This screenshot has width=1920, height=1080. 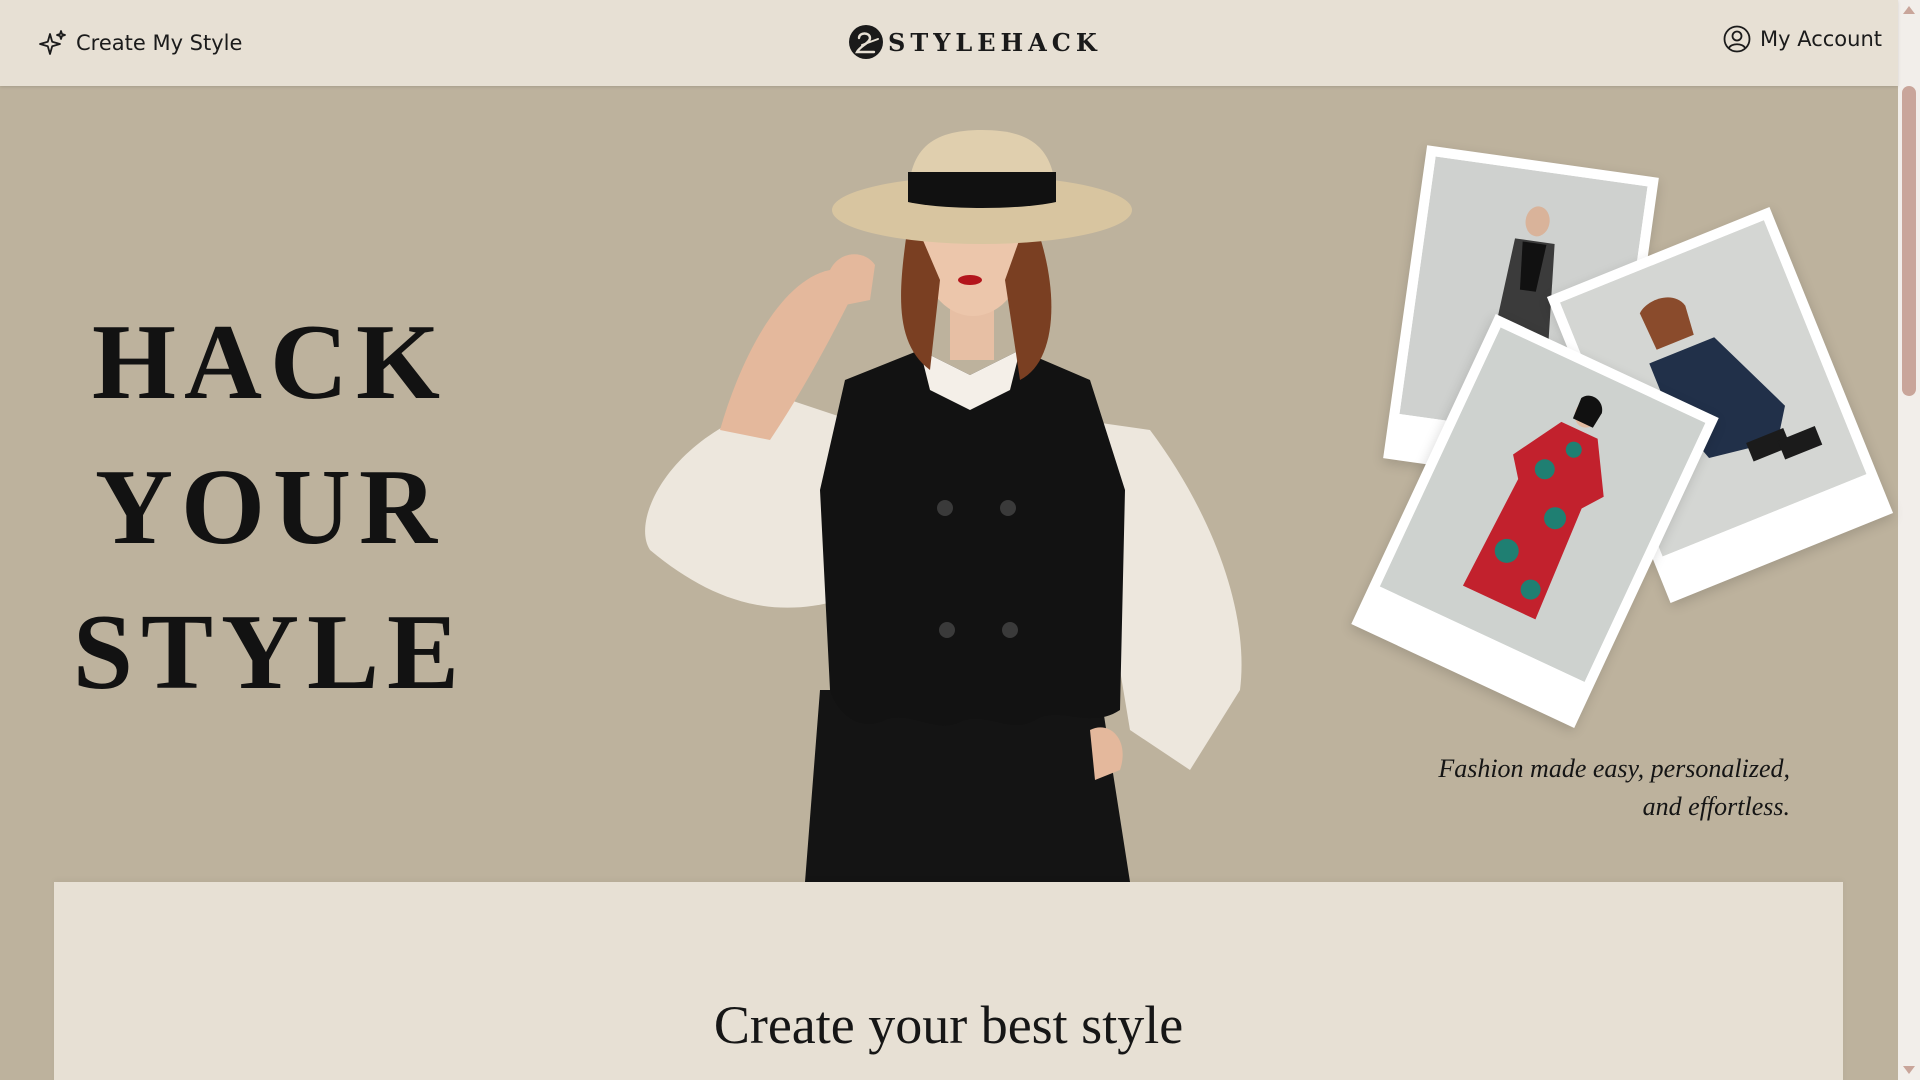 What do you see at coordinates (1909, 1070) in the screenshot?
I see `scroll-down-arrow-icon` at bounding box center [1909, 1070].